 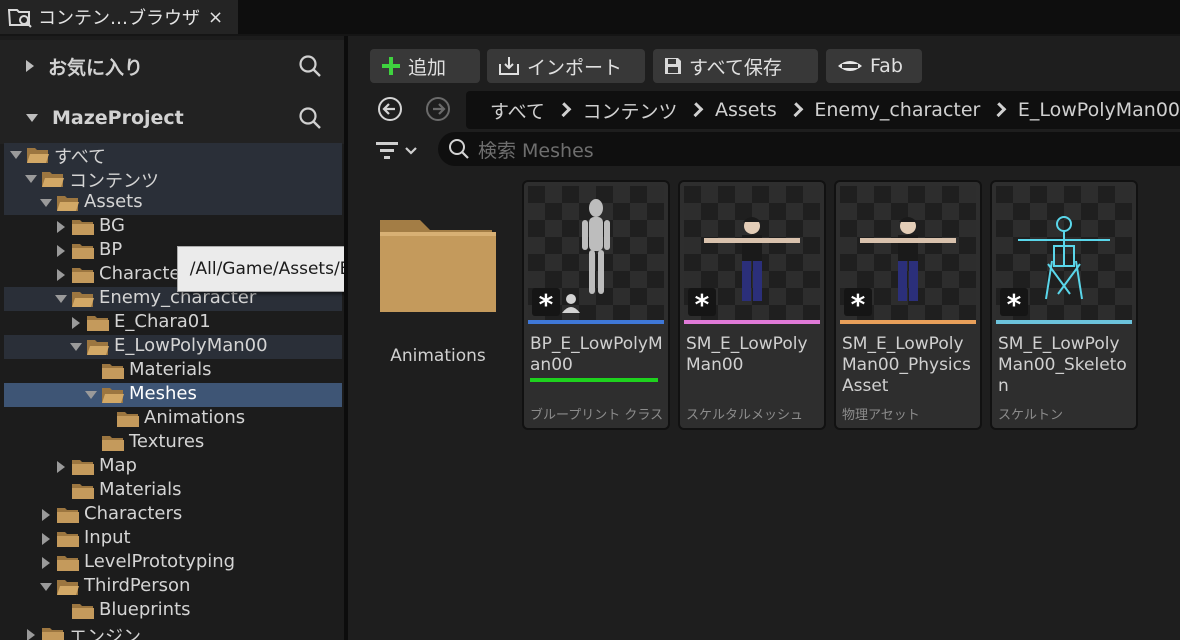 I want to click on tree-item: Blueprints, so click(x=173, y=611).